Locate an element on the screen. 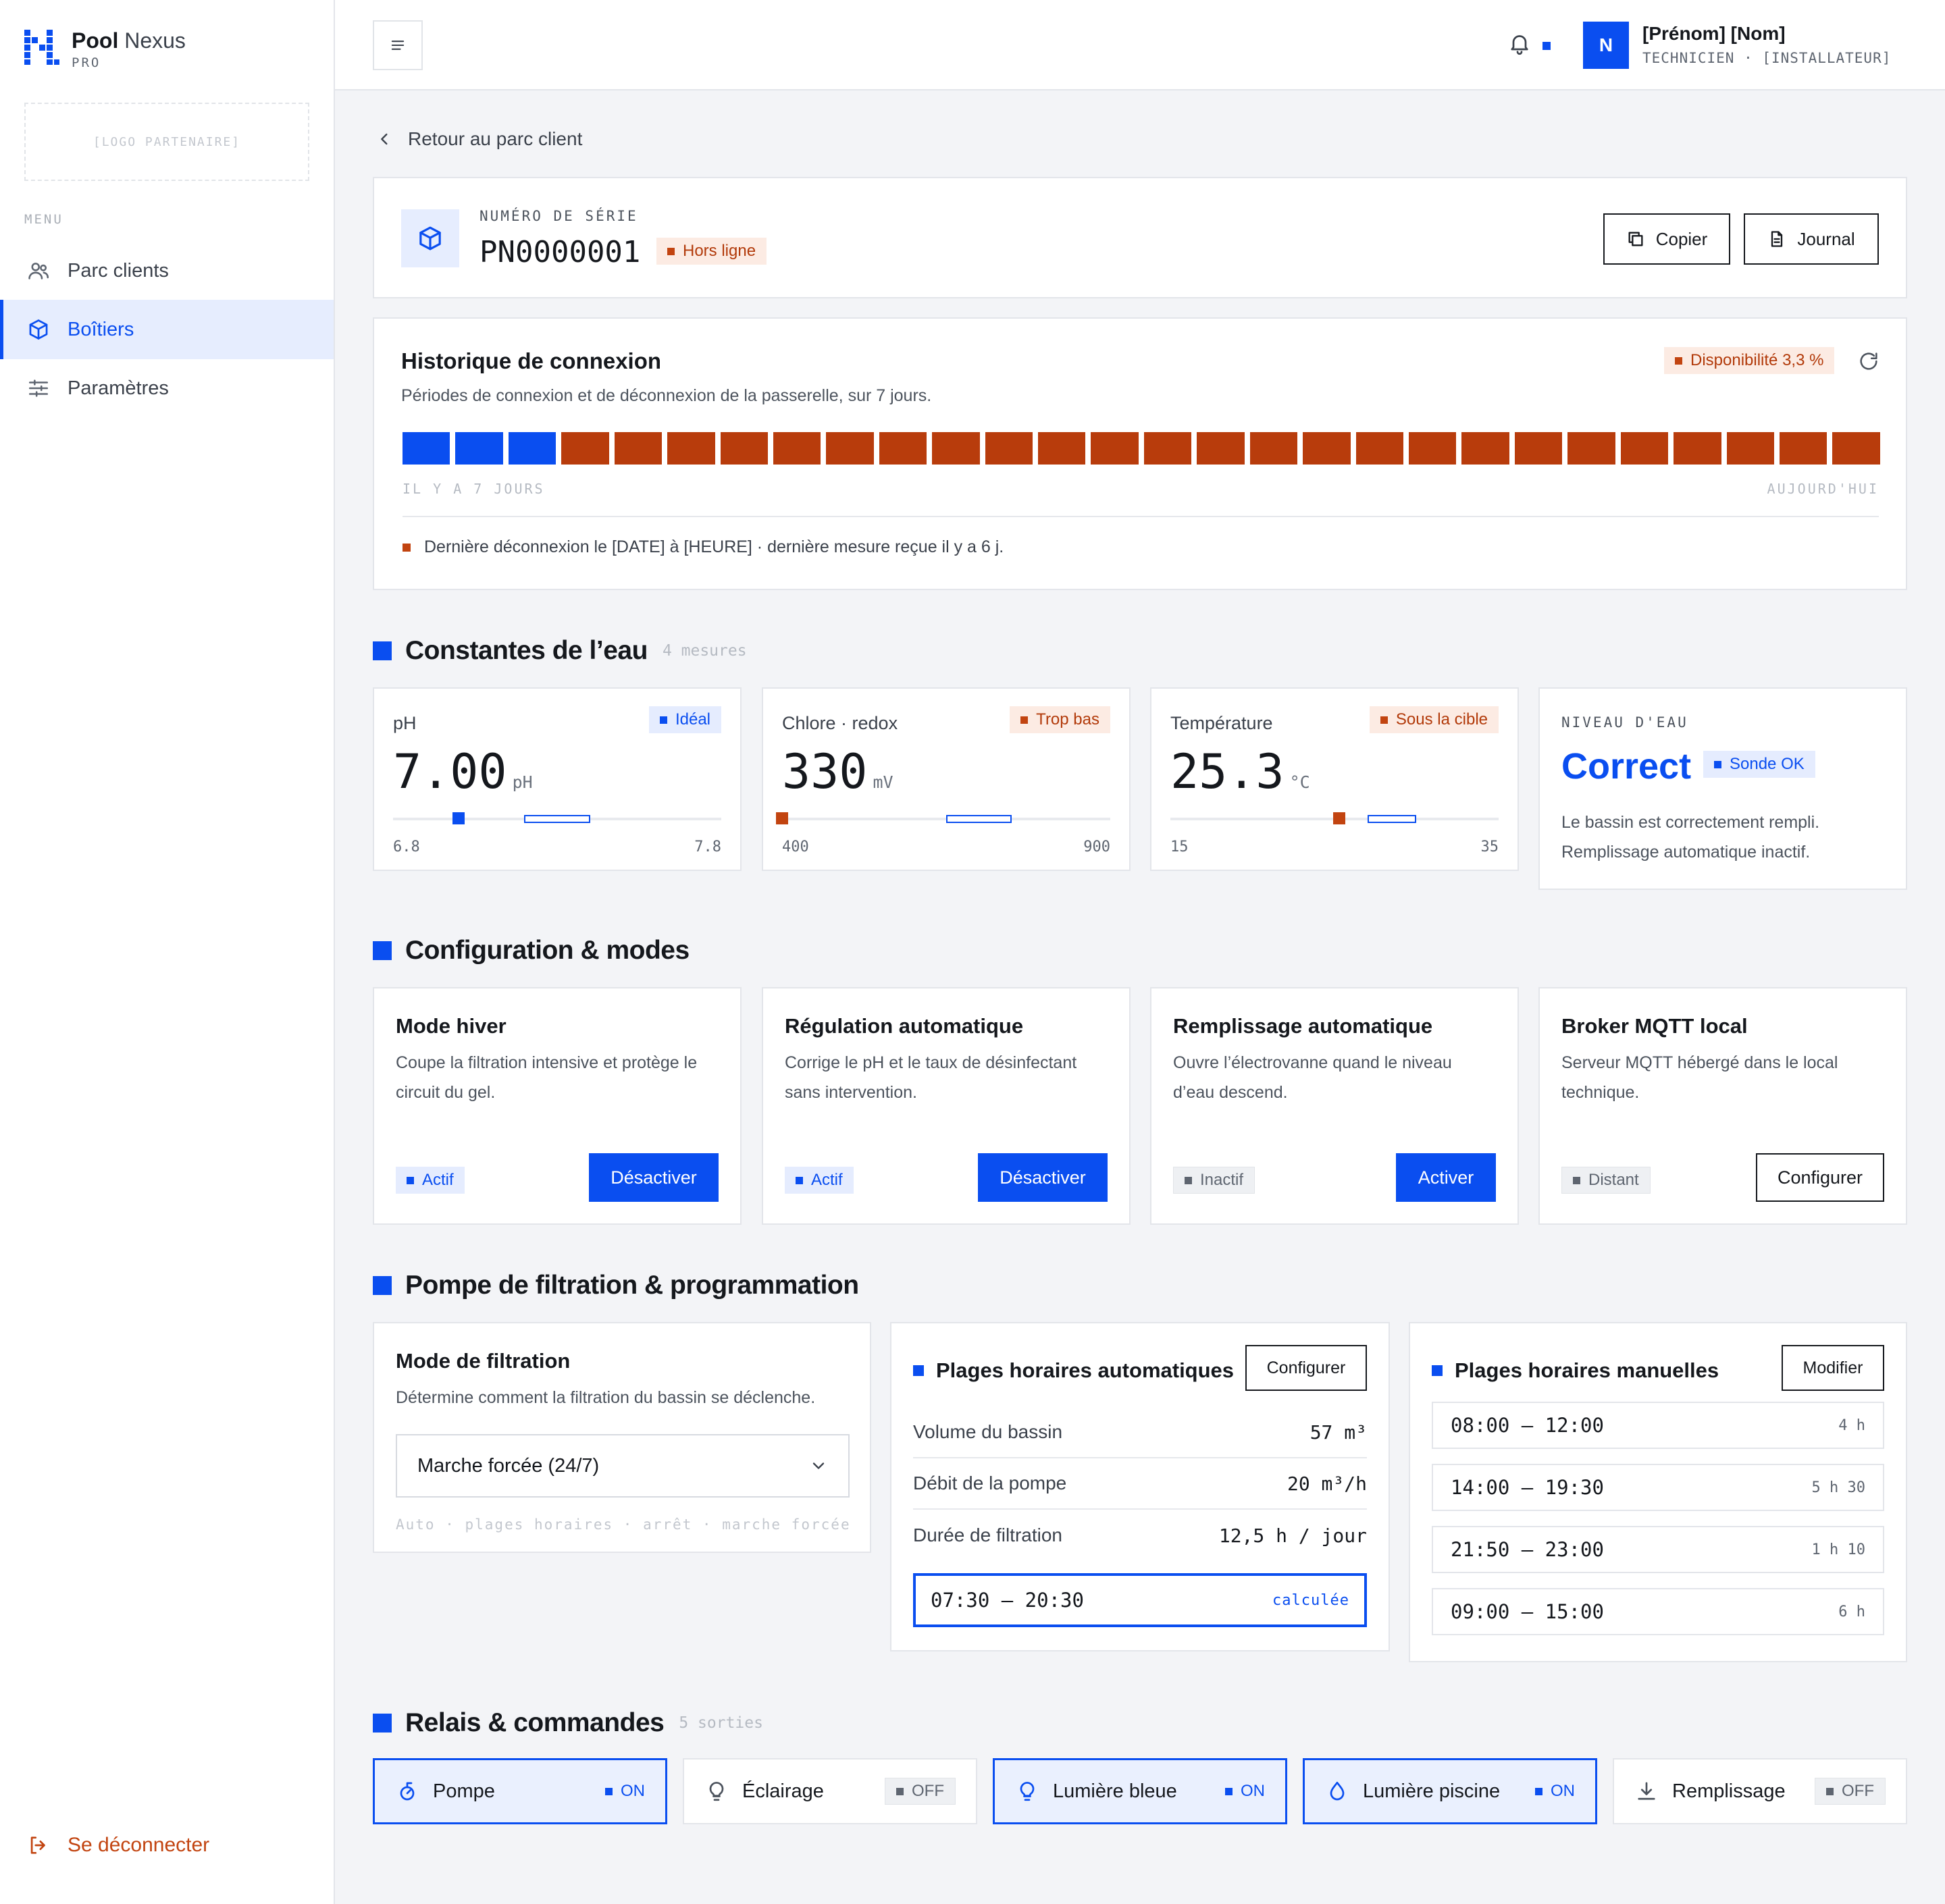 The image size is (1945, 1904). probe-status-badge: Sonde OK is located at coordinates (1759, 764).